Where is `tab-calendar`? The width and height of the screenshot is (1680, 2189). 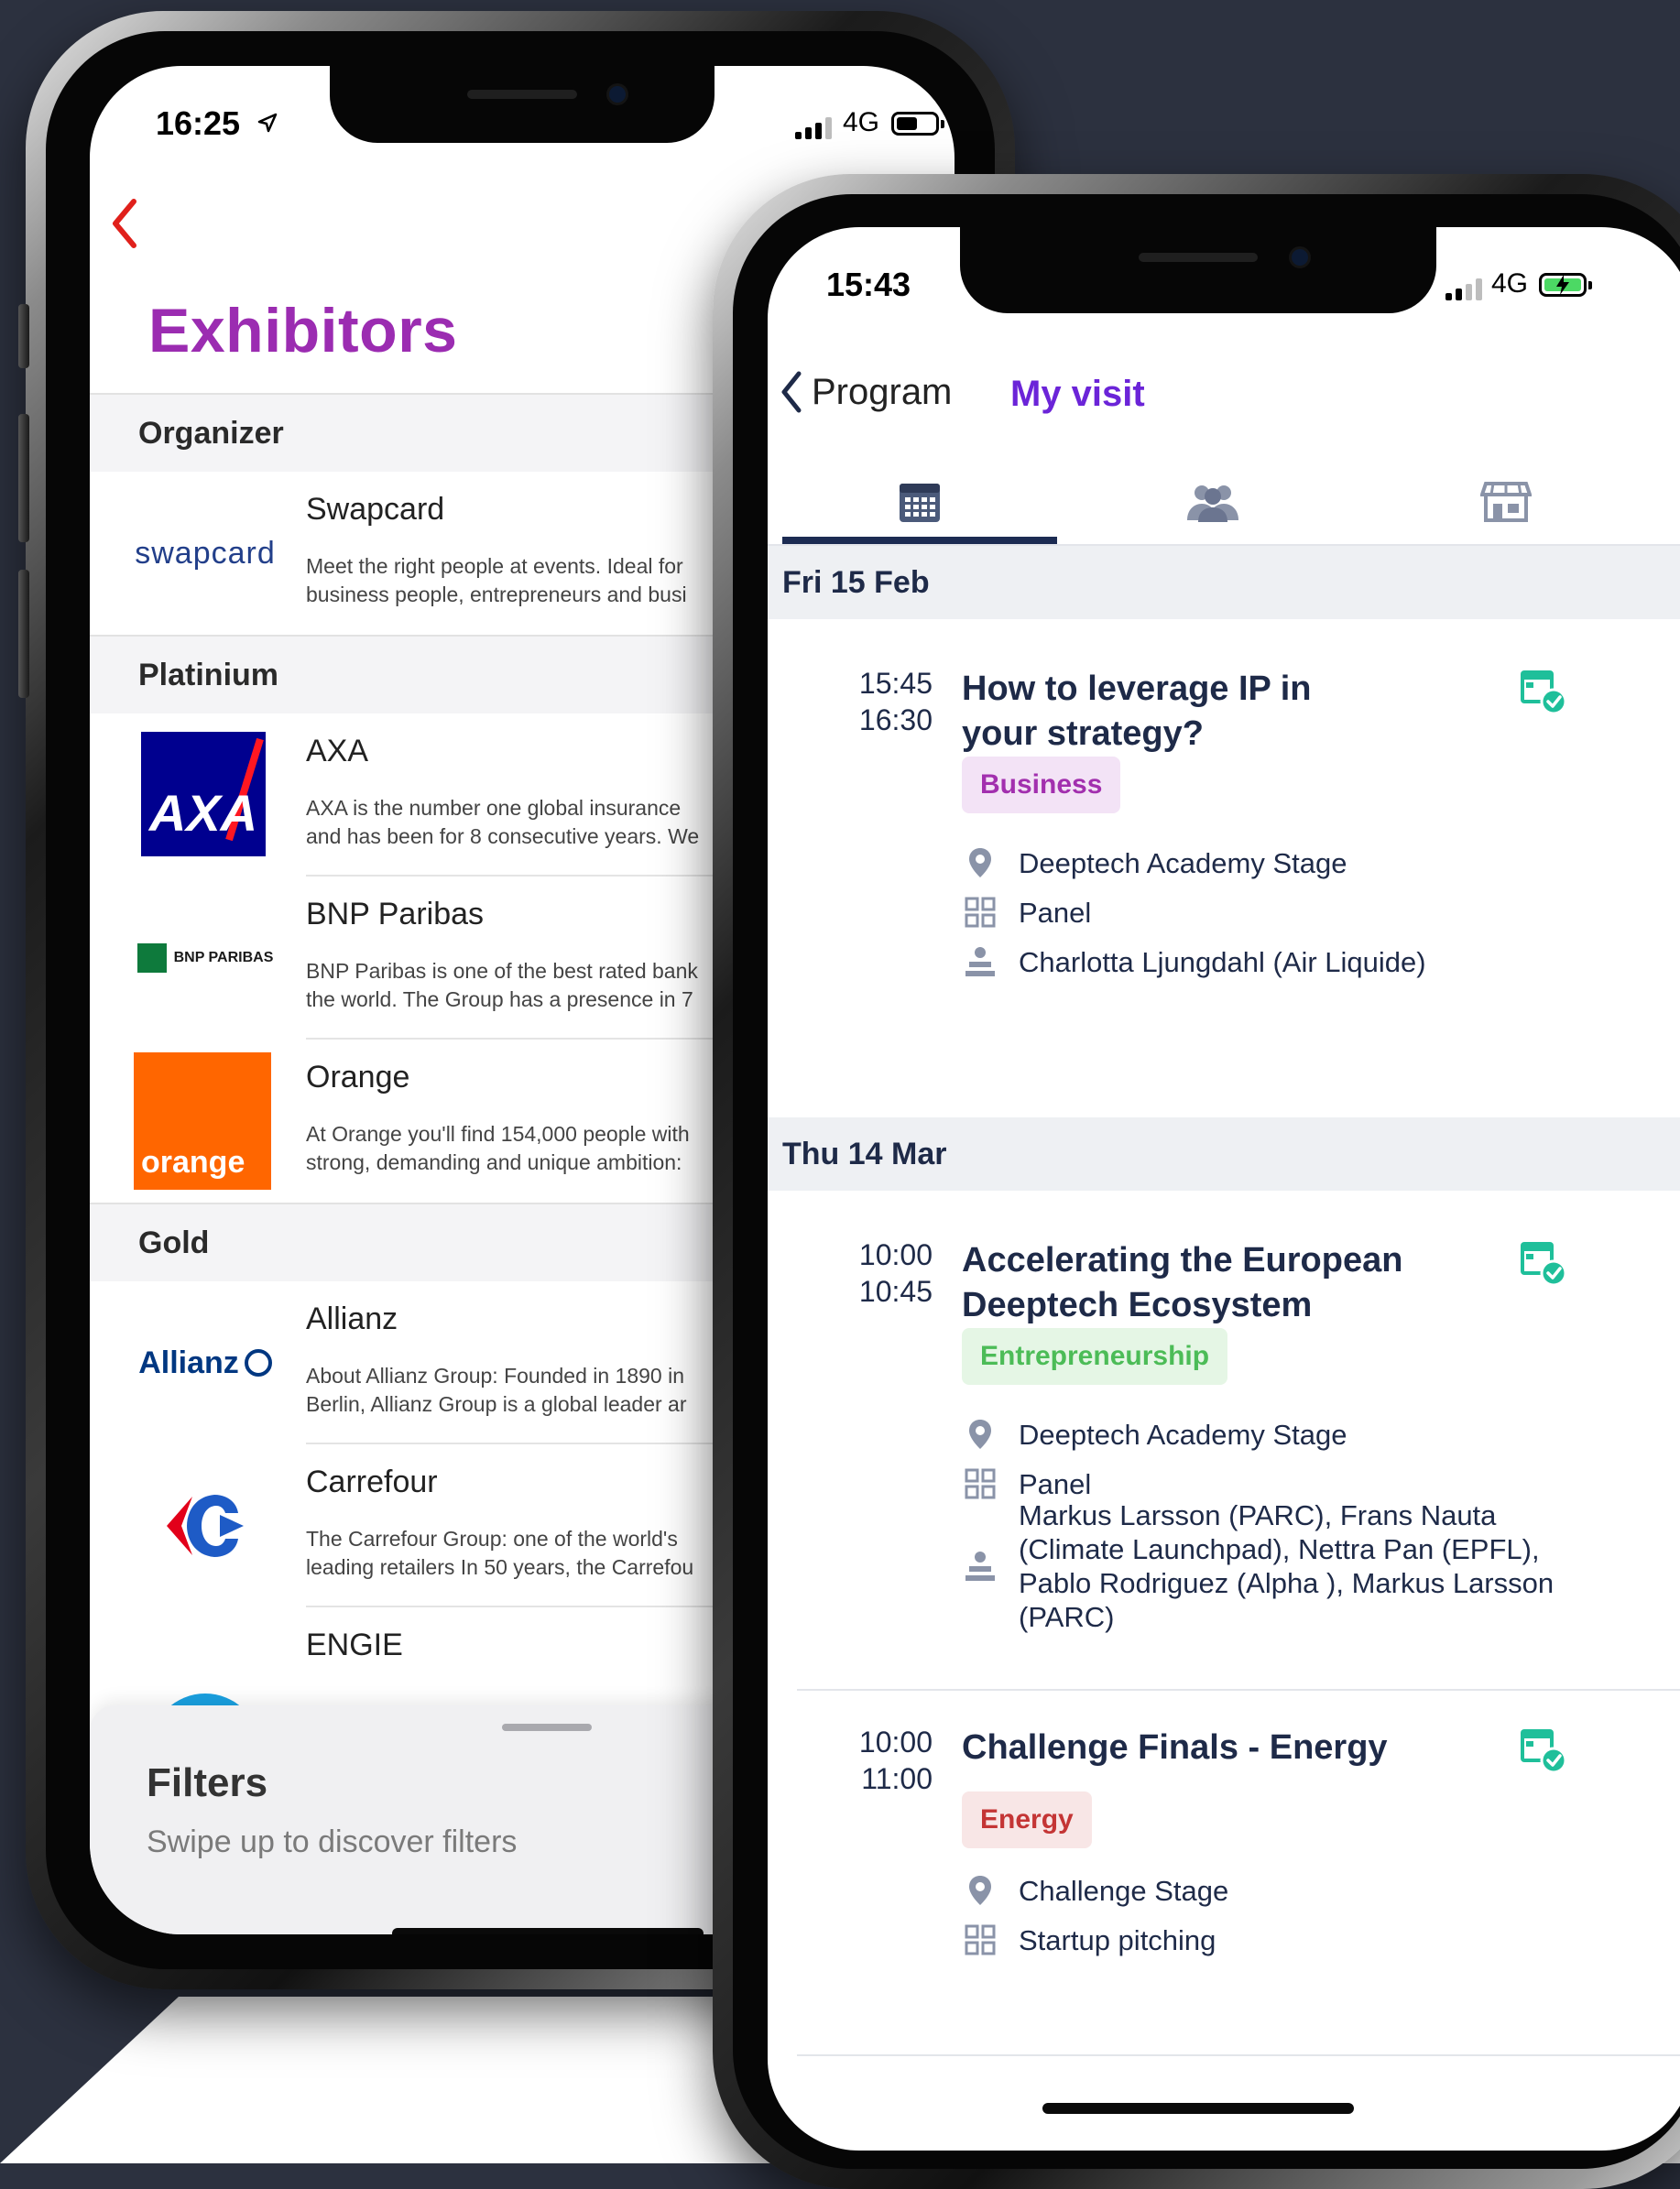 tab-calendar is located at coordinates (919, 502).